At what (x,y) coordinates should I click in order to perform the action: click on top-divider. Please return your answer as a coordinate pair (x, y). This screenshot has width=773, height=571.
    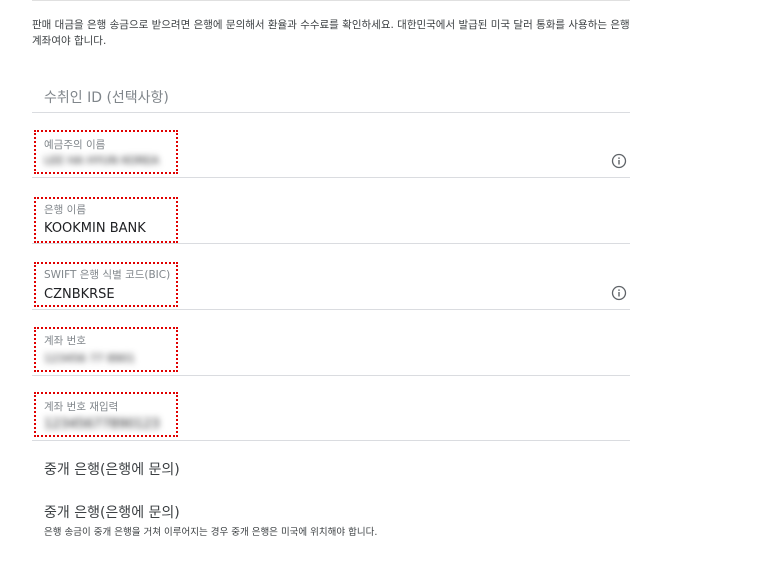
    Looking at the image, I should click on (331, 0).